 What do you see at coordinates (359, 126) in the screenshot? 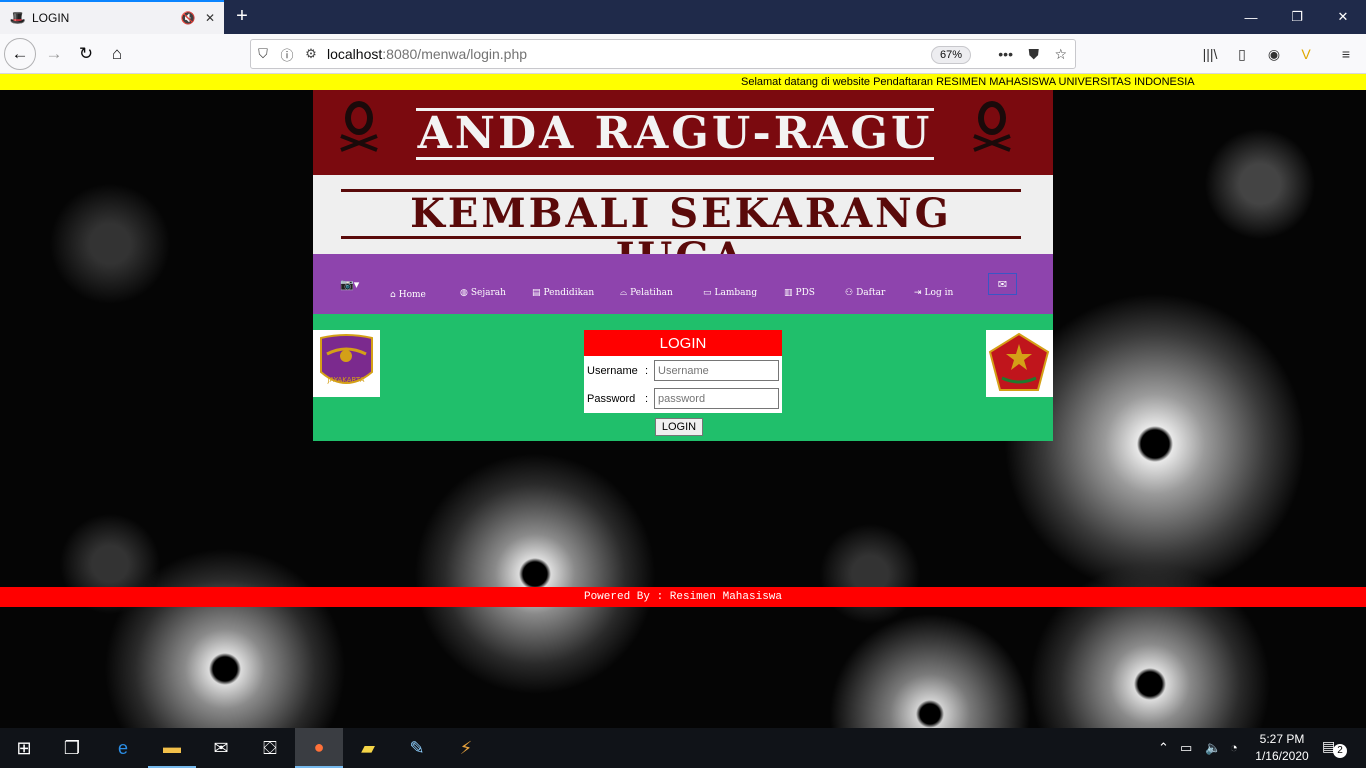
I see `left-emblem-icon` at bounding box center [359, 126].